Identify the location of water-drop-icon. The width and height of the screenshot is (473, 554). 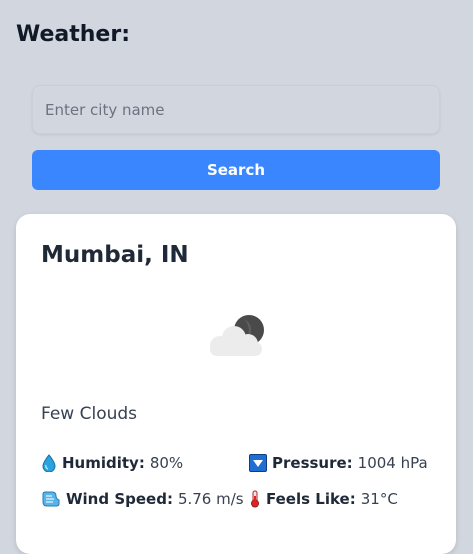
(49, 463).